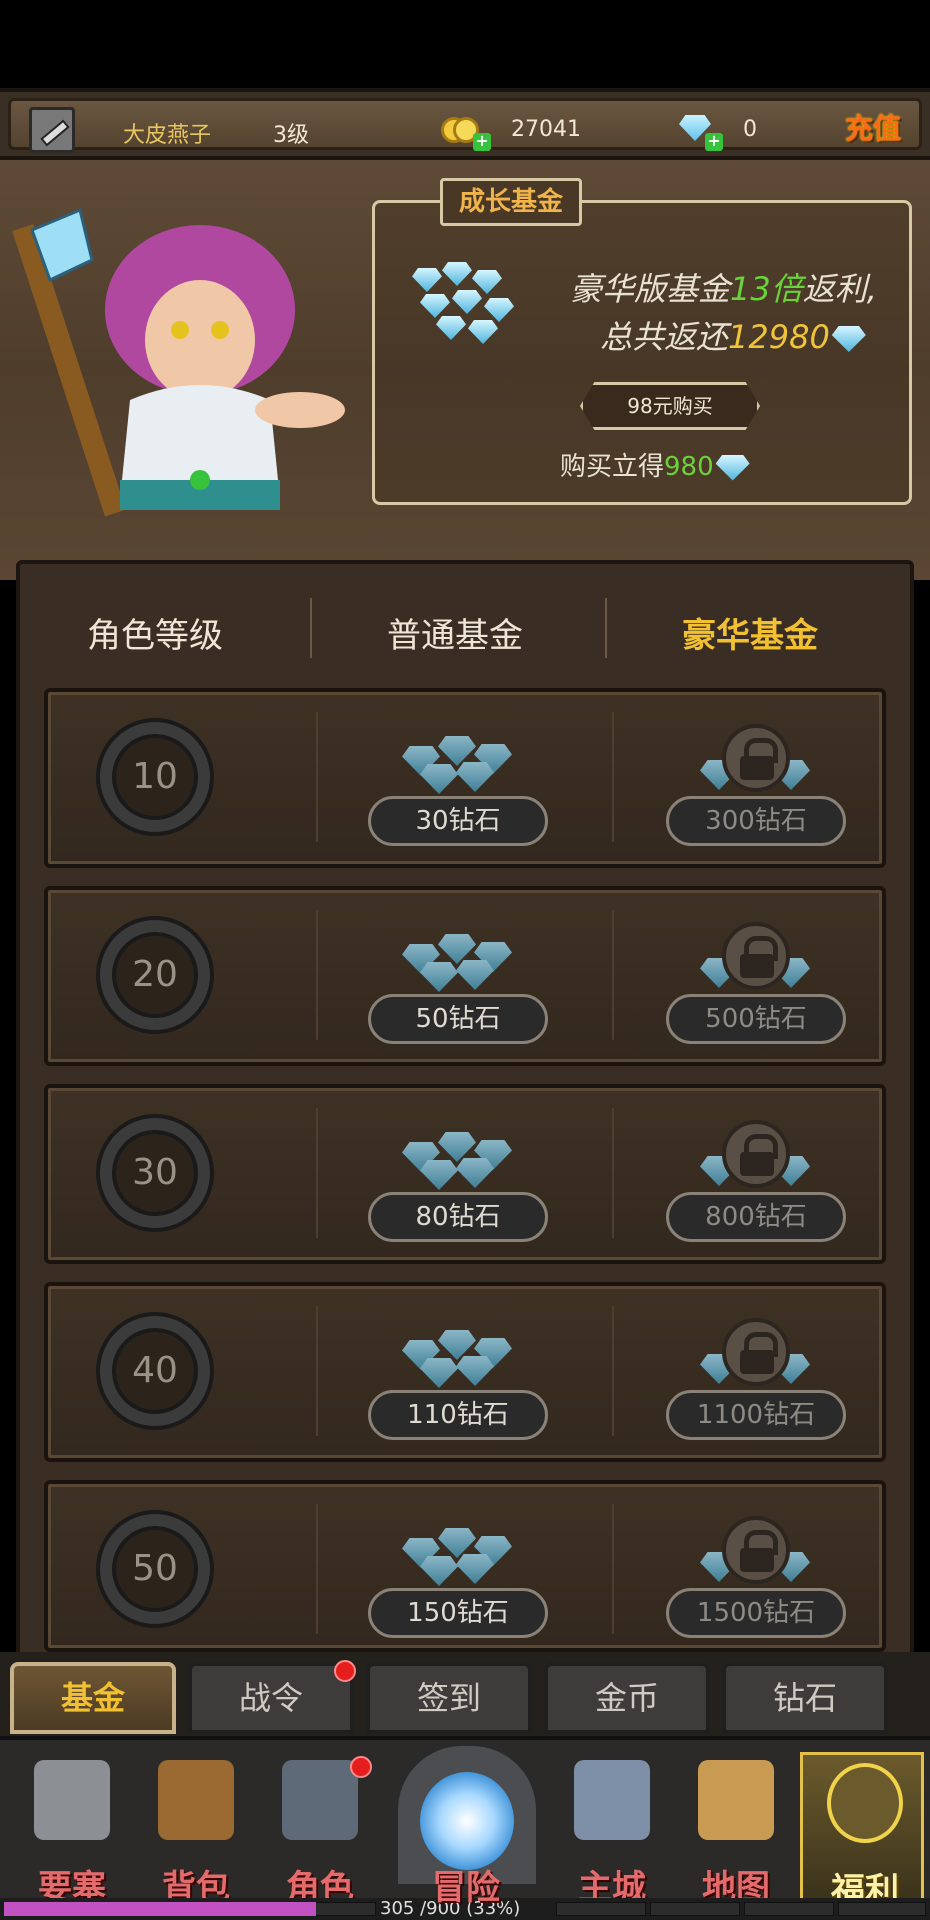 The width and height of the screenshot is (930, 1920). What do you see at coordinates (750, 129) in the screenshot?
I see `diamond-amount: 0` at bounding box center [750, 129].